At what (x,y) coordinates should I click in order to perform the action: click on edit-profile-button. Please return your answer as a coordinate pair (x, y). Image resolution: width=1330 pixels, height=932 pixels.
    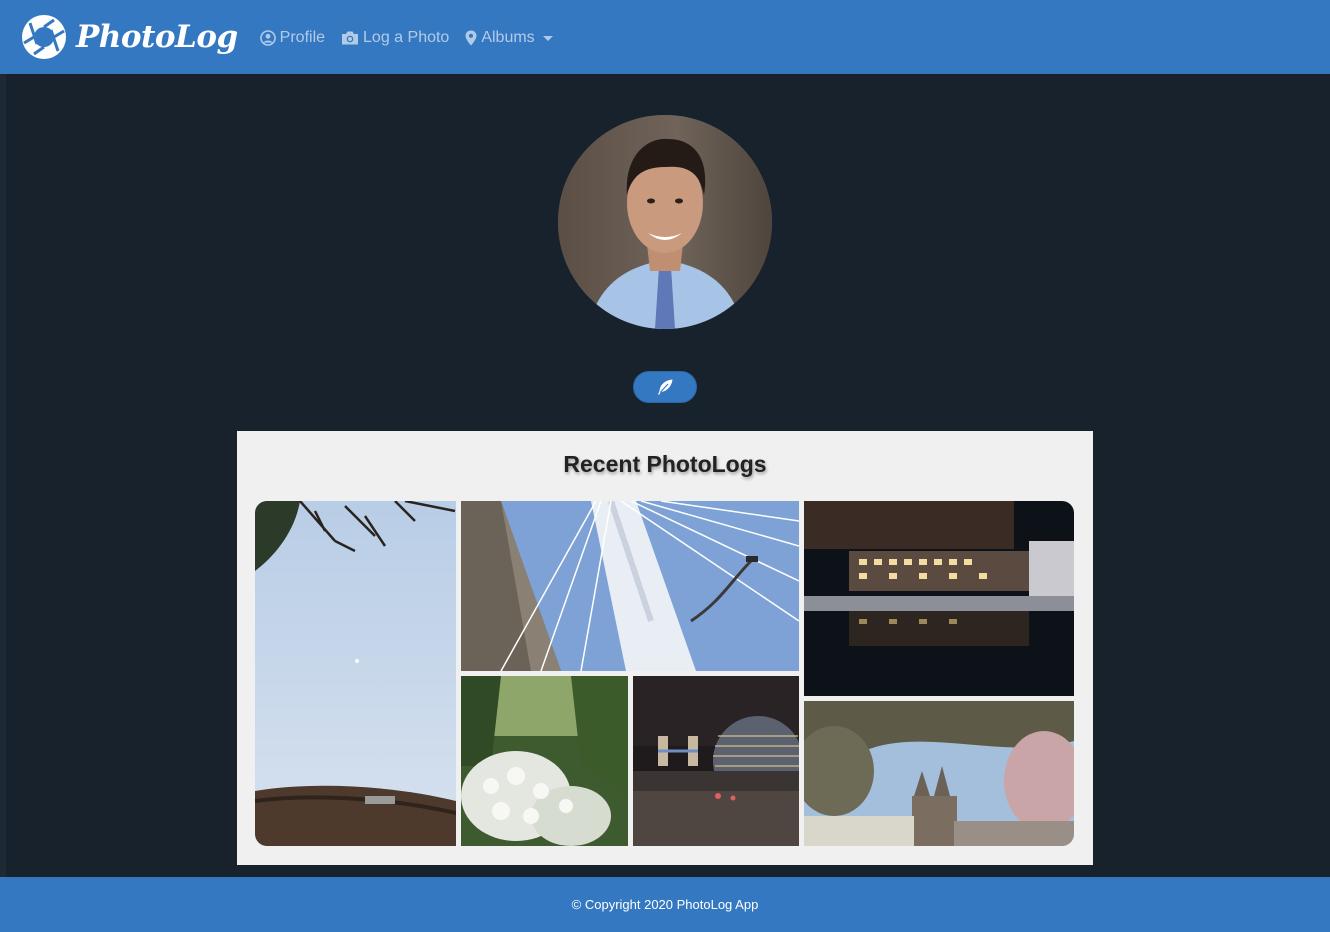
    Looking at the image, I should click on (665, 387).